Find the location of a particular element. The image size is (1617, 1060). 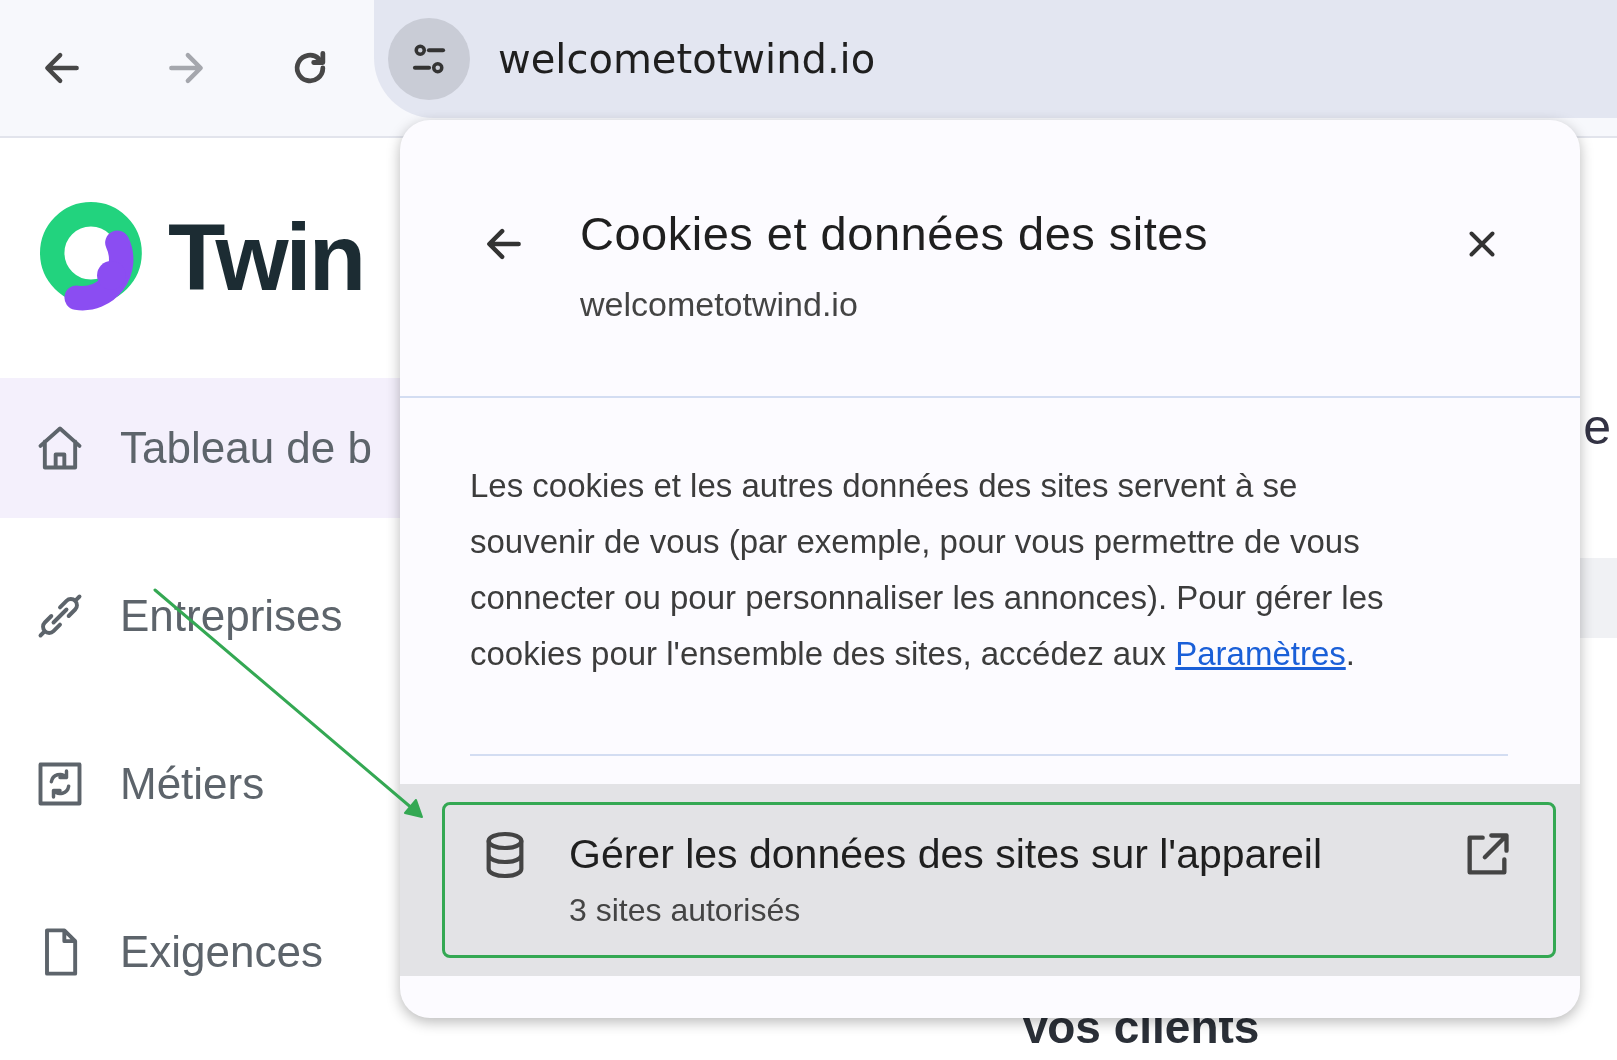

address-bar: welcometotwind.io is located at coordinates (995, 59).